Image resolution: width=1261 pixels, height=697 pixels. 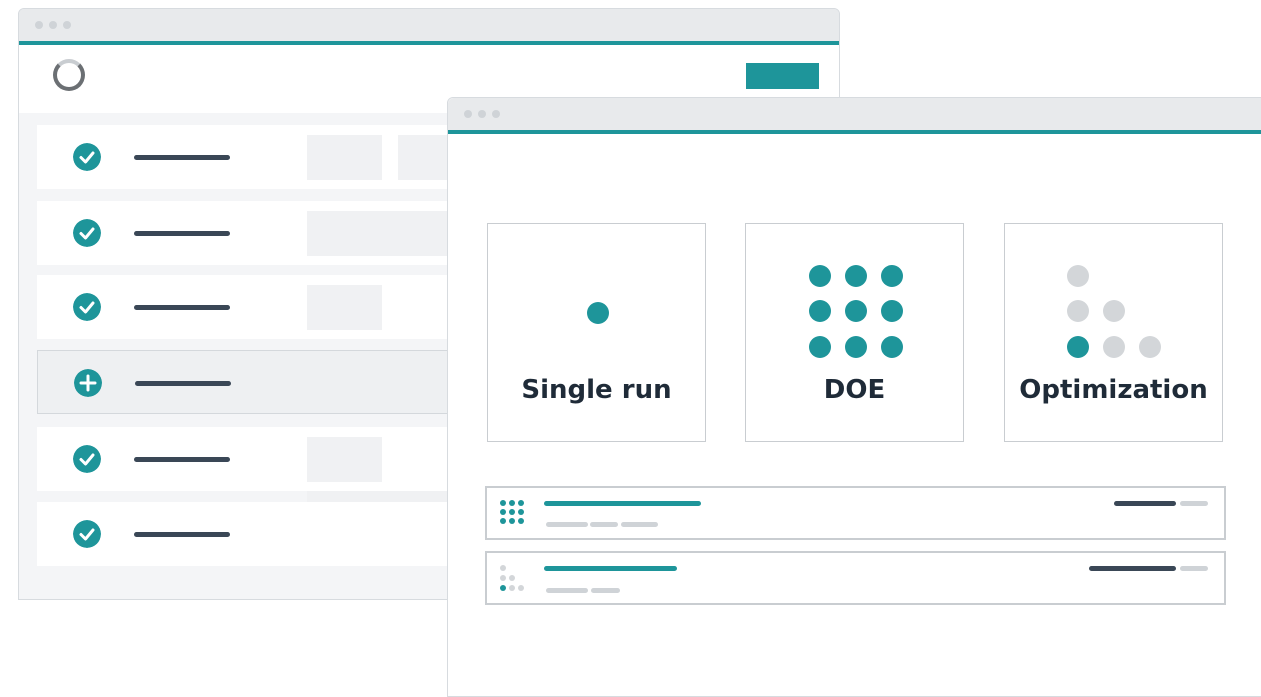 What do you see at coordinates (88, 383) in the screenshot?
I see `plus-circle-icon` at bounding box center [88, 383].